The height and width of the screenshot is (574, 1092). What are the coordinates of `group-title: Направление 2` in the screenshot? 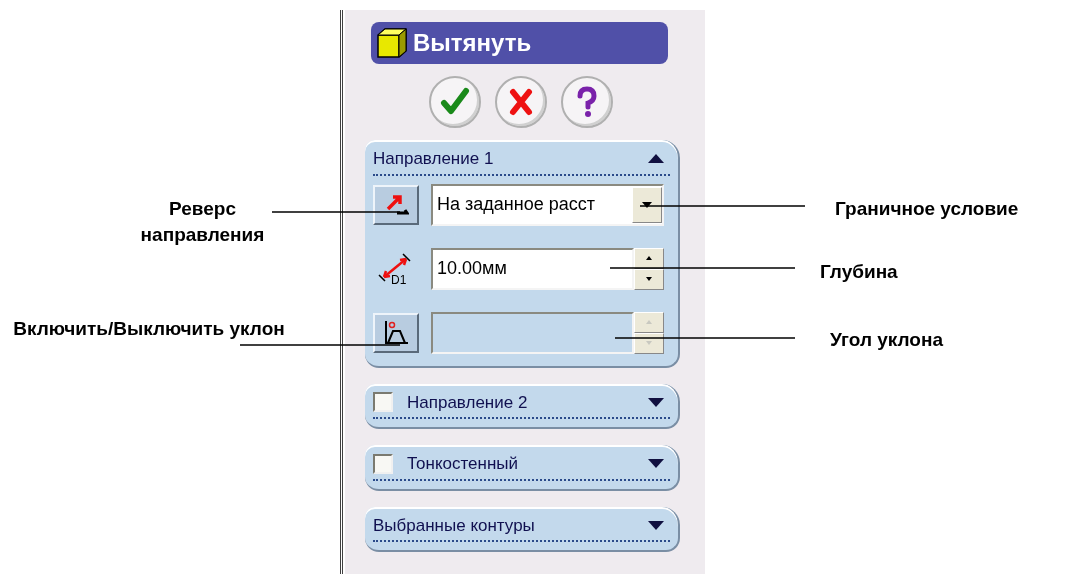 It's located at (468, 402).